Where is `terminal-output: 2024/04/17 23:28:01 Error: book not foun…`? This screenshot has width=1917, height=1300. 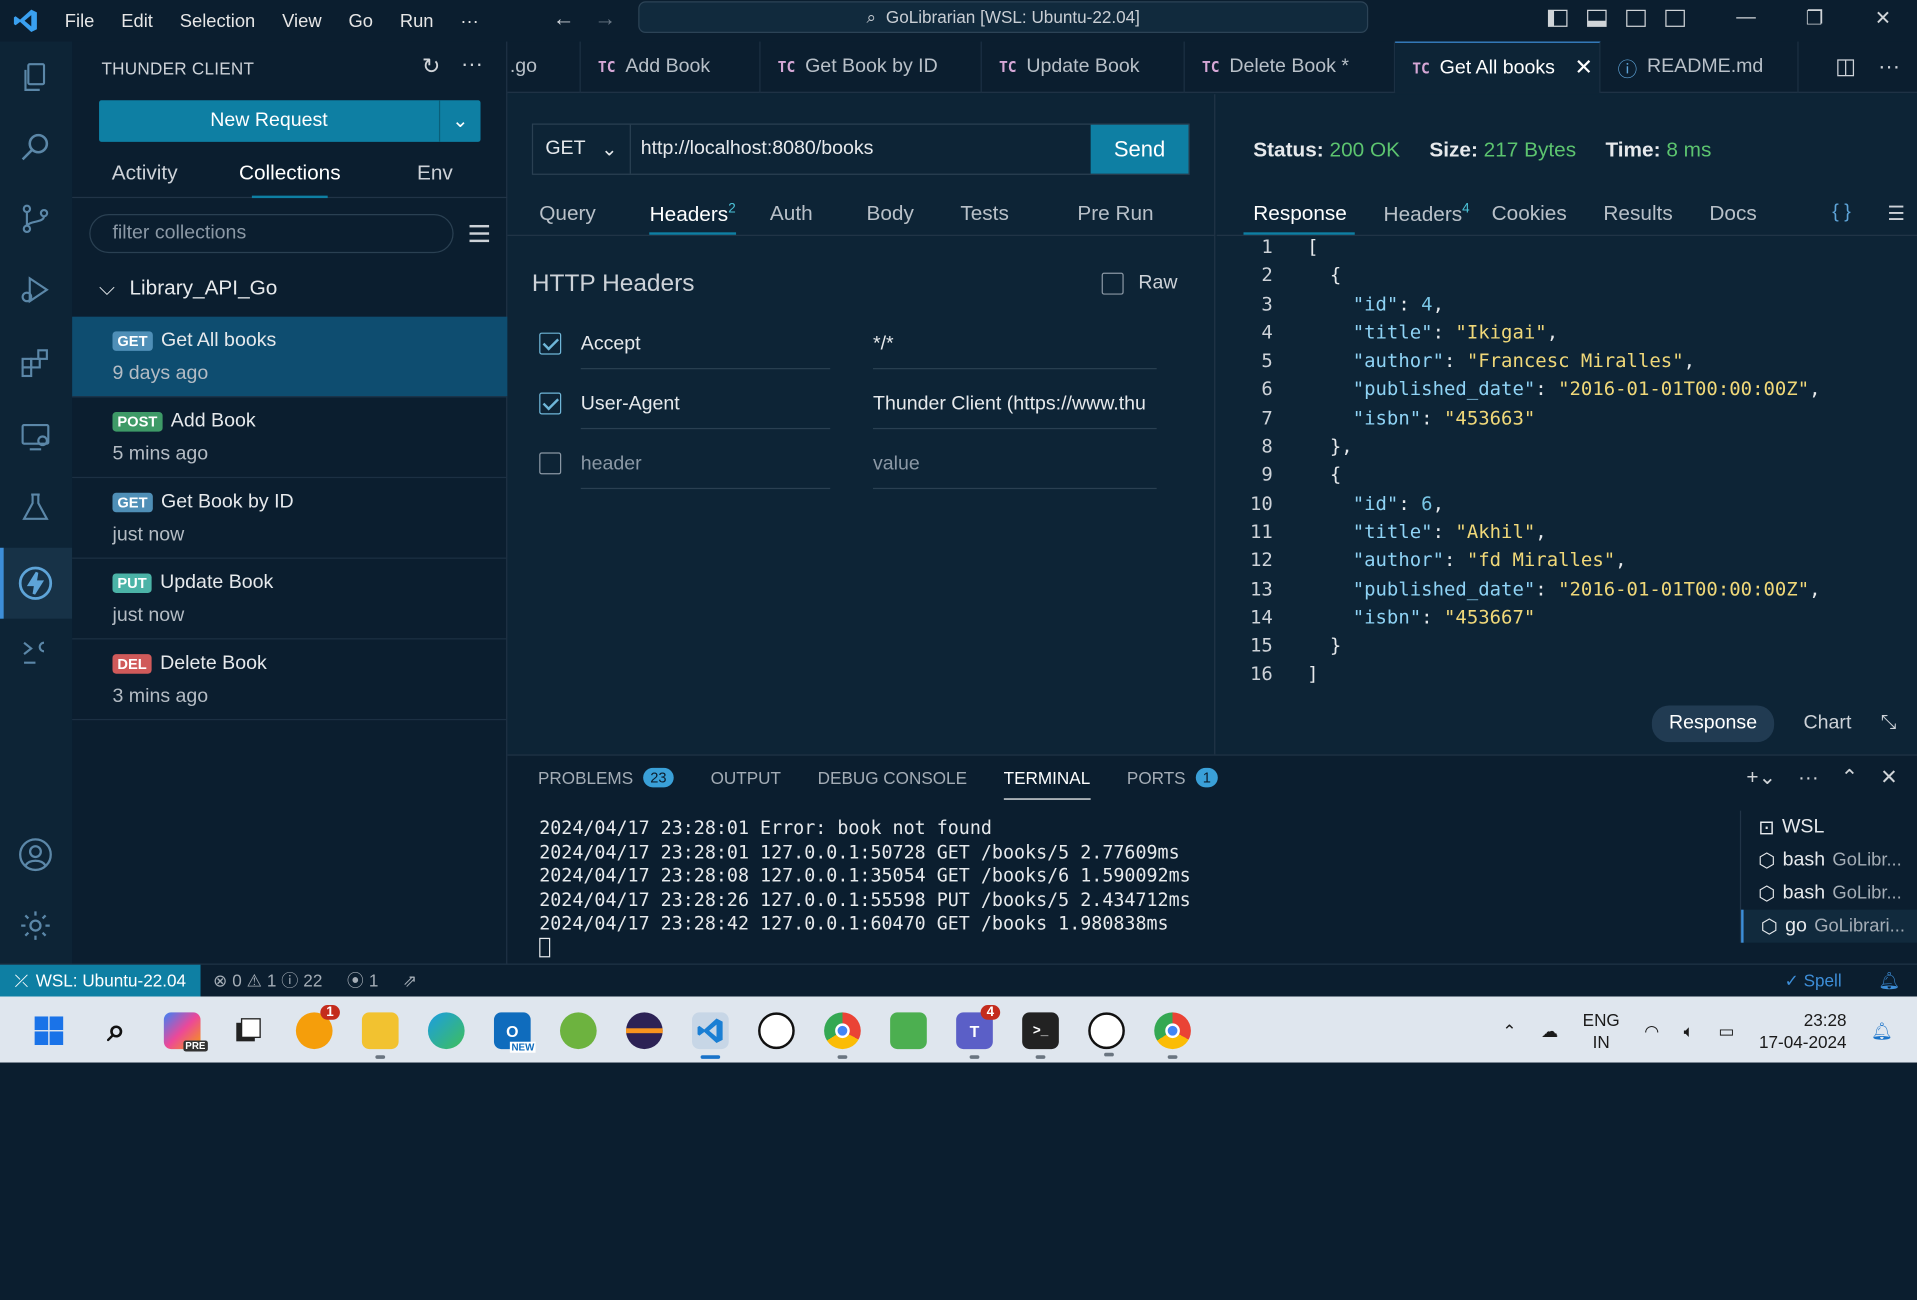
terminal-output: 2024/04/17 23:28:01 Error: book not foun… is located at coordinates (865, 888).